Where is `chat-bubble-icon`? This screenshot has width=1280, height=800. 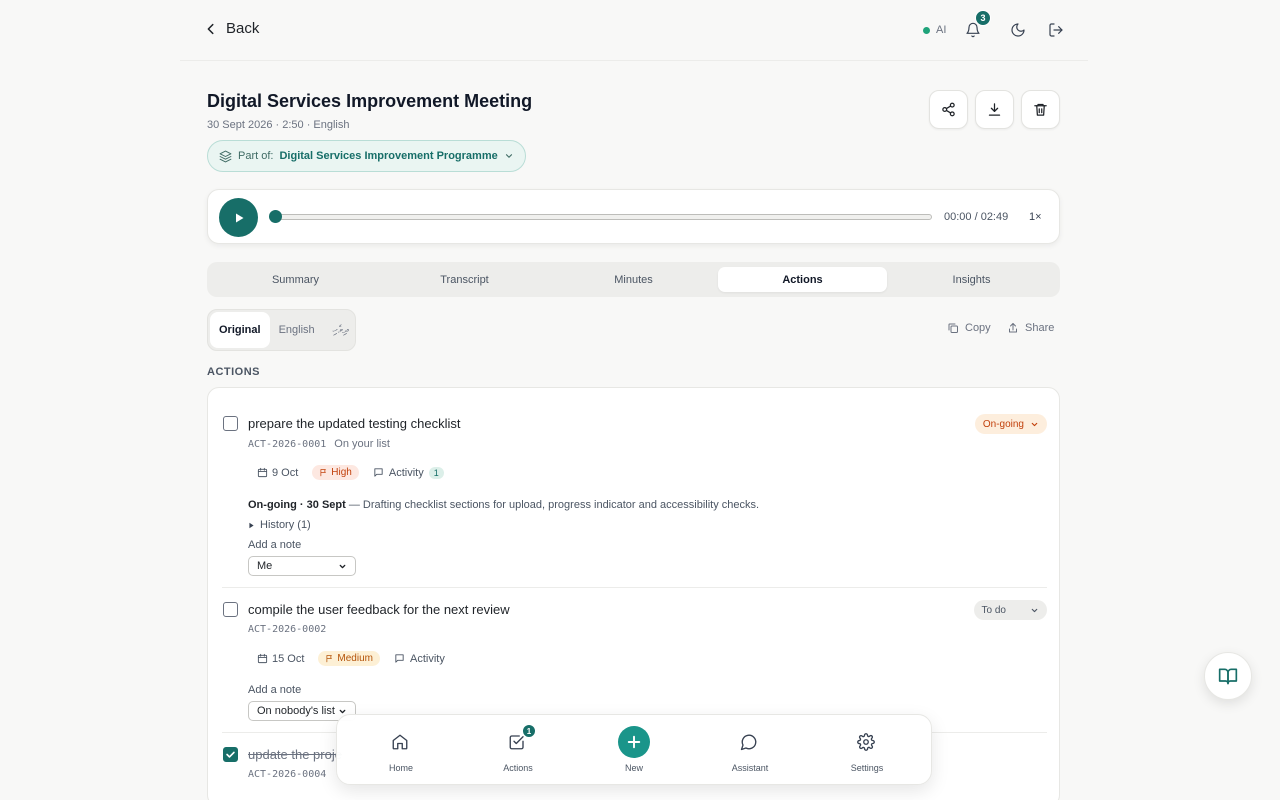 chat-bubble-icon is located at coordinates (750, 743).